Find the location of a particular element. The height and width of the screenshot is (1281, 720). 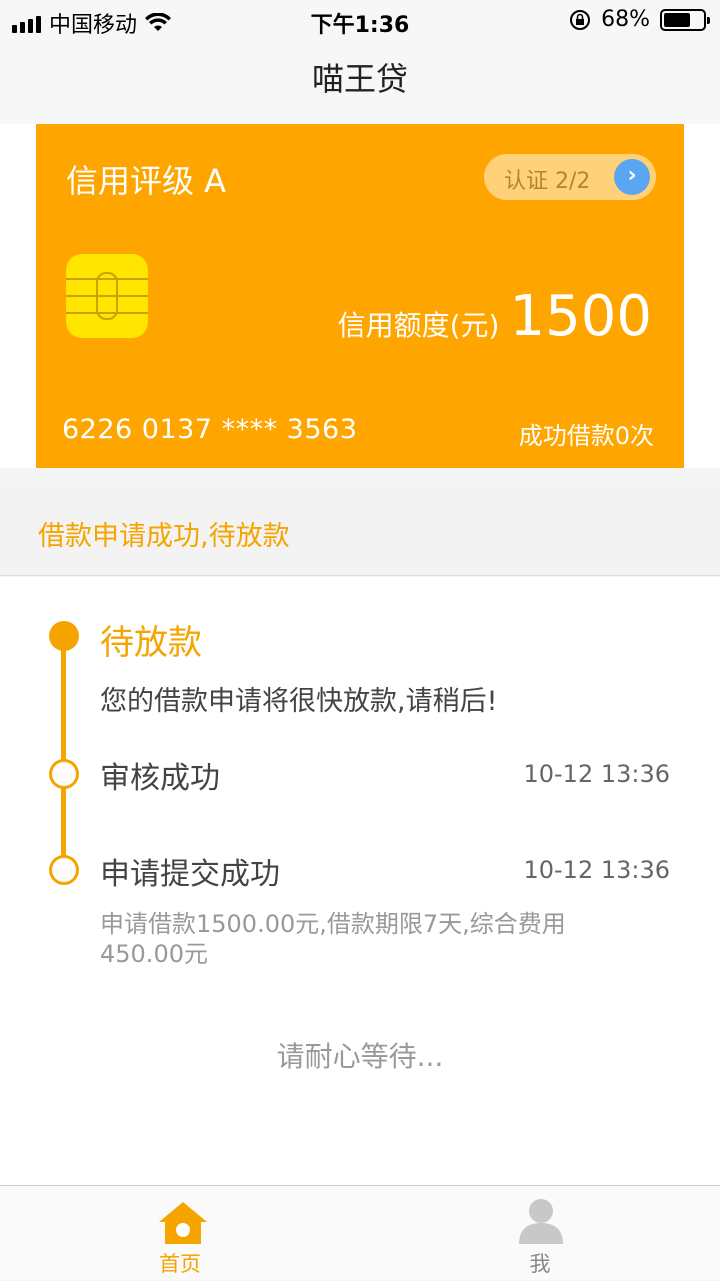

certification-label: 认证 2/2 is located at coordinates (547, 181).